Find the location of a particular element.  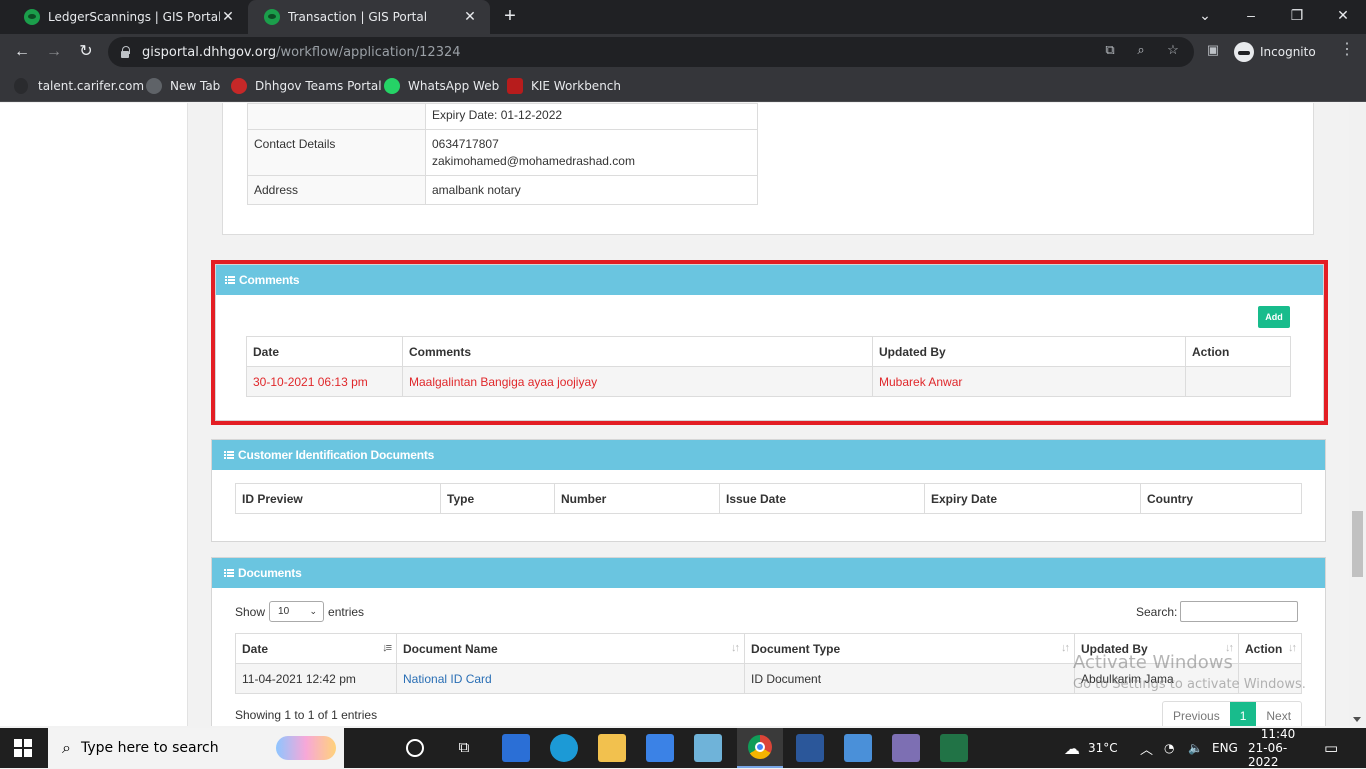

more-menu-icon: ⋮ is located at coordinates (1347, 50).